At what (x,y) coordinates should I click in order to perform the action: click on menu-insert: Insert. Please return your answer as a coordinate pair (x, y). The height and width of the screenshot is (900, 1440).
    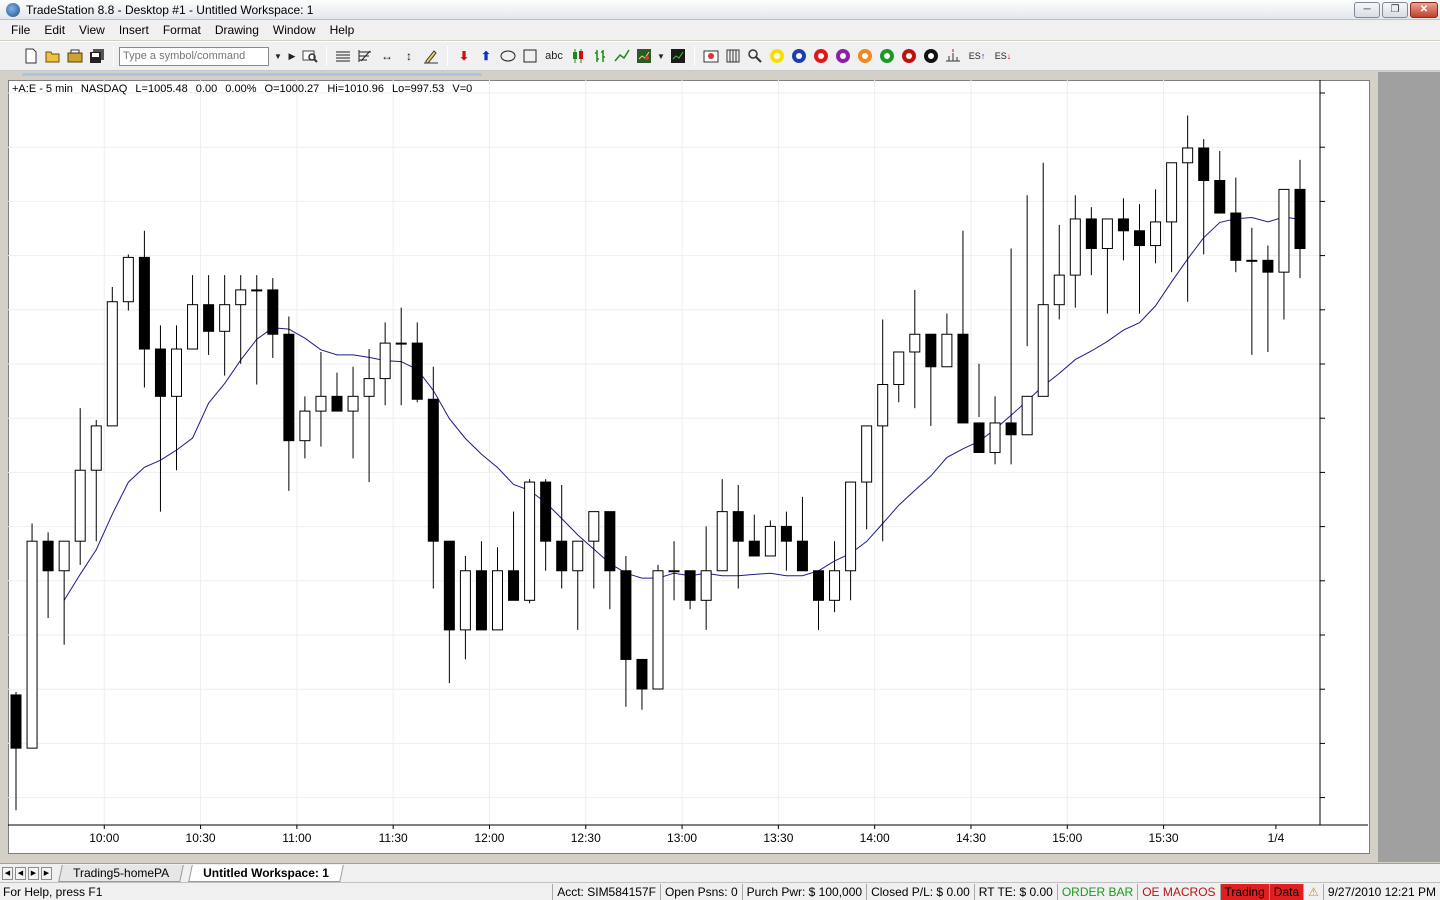
    Looking at the image, I should click on (134, 30).